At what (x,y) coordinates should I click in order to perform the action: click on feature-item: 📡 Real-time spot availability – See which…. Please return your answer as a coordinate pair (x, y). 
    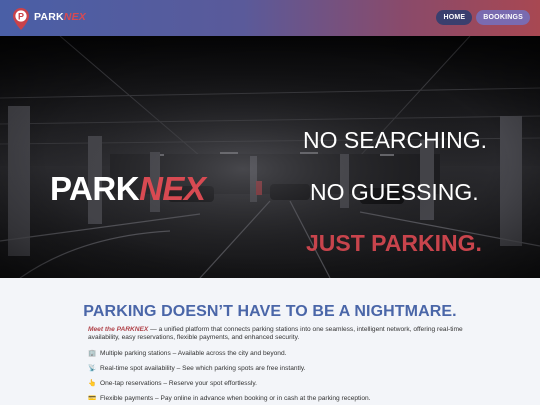
    Looking at the image, I should click on (196, 368).